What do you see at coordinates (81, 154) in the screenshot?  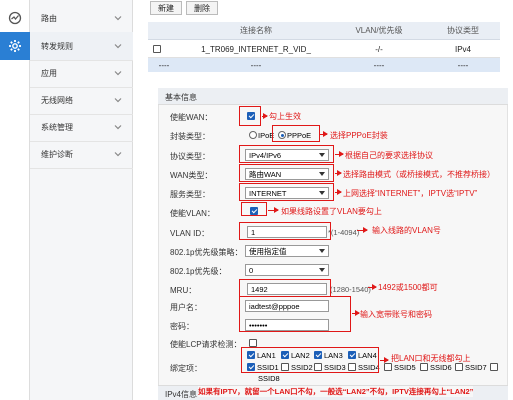 I see `sidebar-item-diagnostics: 维护诊断` at bounding box center [81, 154].